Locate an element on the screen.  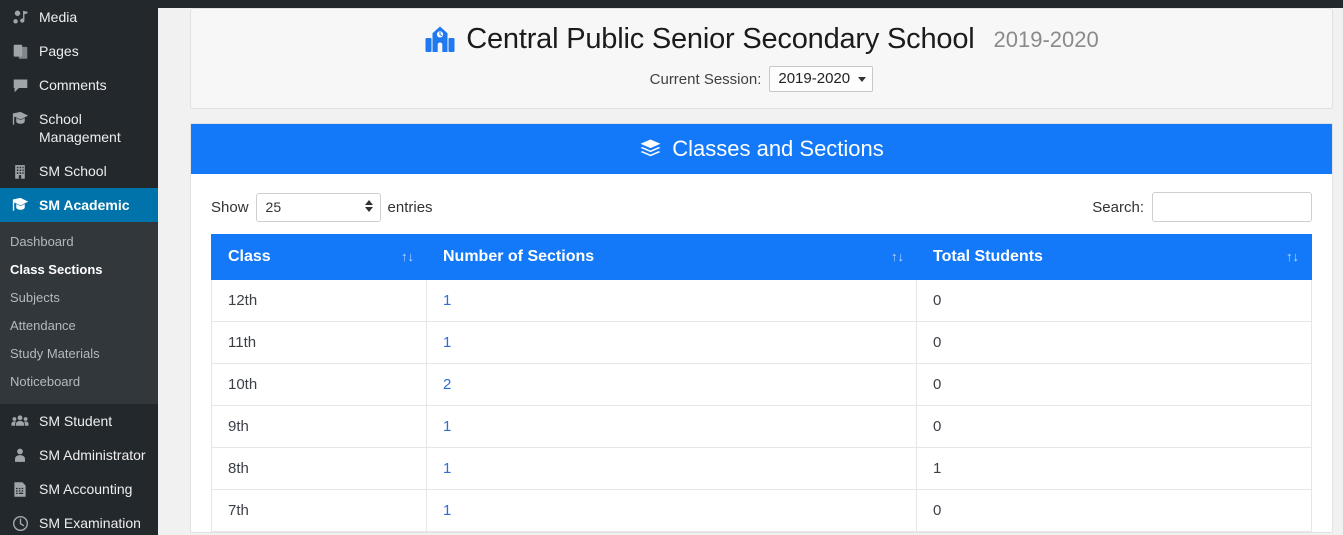
session-label: Current Session: is located at coordinates (705, 79).